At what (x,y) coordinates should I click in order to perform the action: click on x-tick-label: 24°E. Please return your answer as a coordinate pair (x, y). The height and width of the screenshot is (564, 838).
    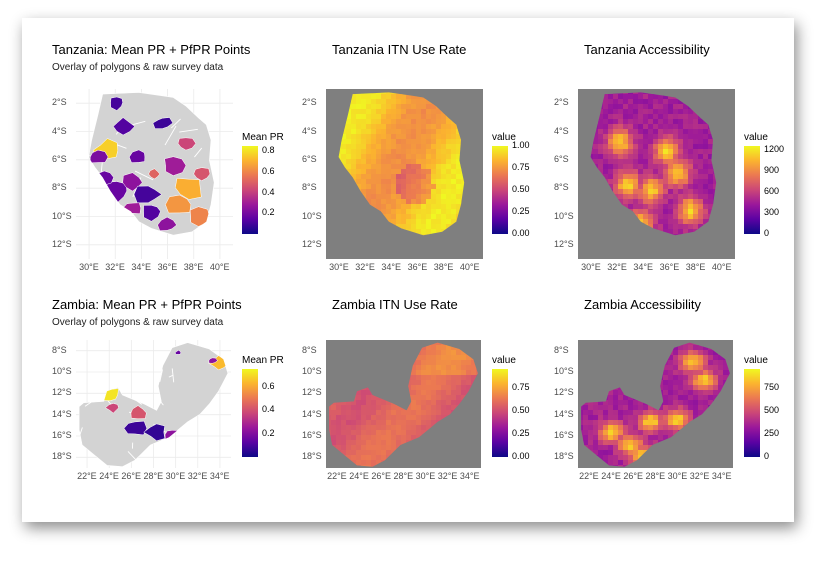
    Looking at the image, I should click on (359, 476).